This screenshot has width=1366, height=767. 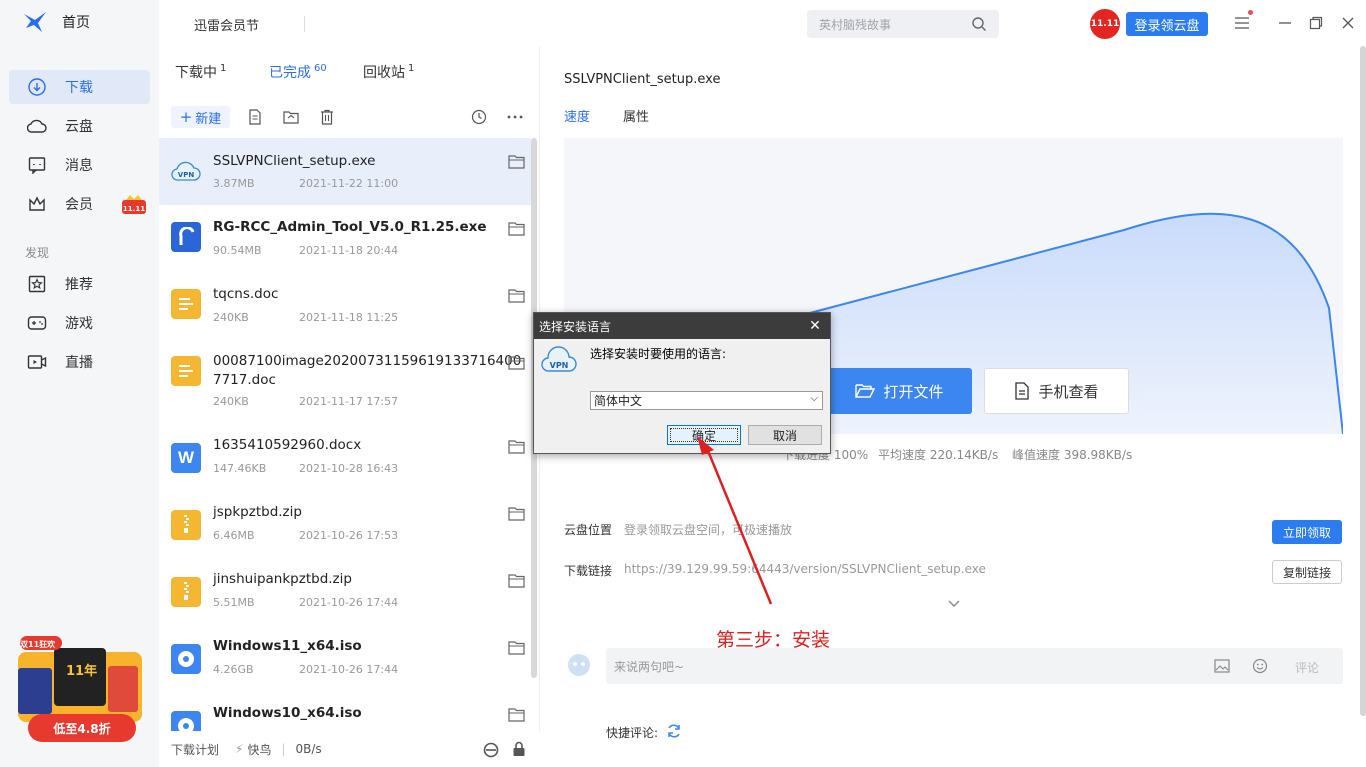 What do you see at coordinates (200, 117) in the screenshot?
I see `new-task-button: + 新建` at bounding box center [200, 117].